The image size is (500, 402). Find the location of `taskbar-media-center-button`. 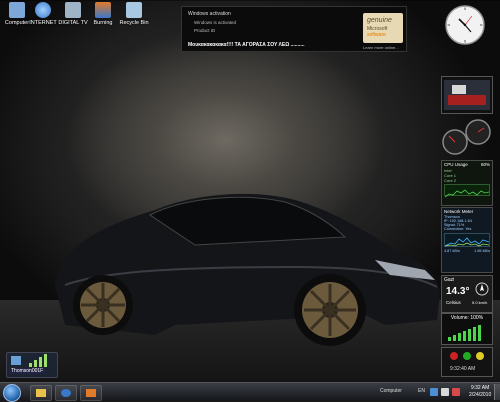

taskbar-media-center-button is located at coordinates (91, 393).